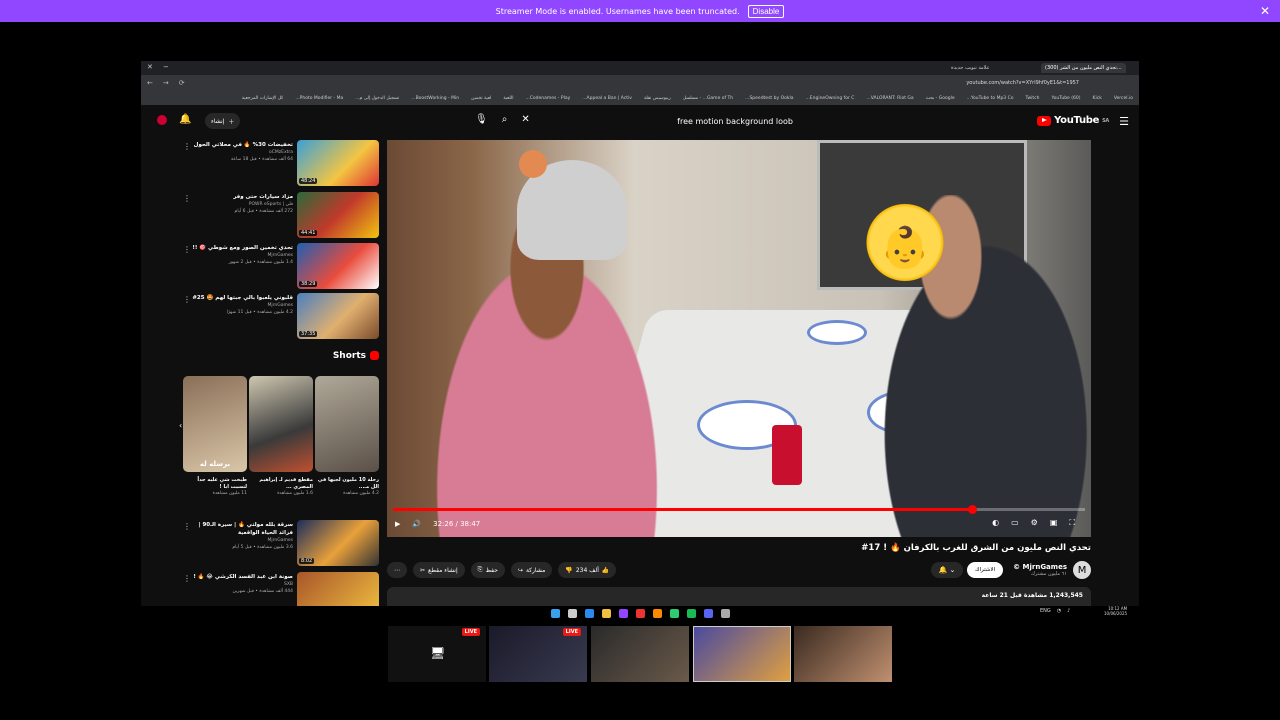  Describe the element at coordinates (605, 570) in the screenshot. I see `like-icon: 👍` at that location.